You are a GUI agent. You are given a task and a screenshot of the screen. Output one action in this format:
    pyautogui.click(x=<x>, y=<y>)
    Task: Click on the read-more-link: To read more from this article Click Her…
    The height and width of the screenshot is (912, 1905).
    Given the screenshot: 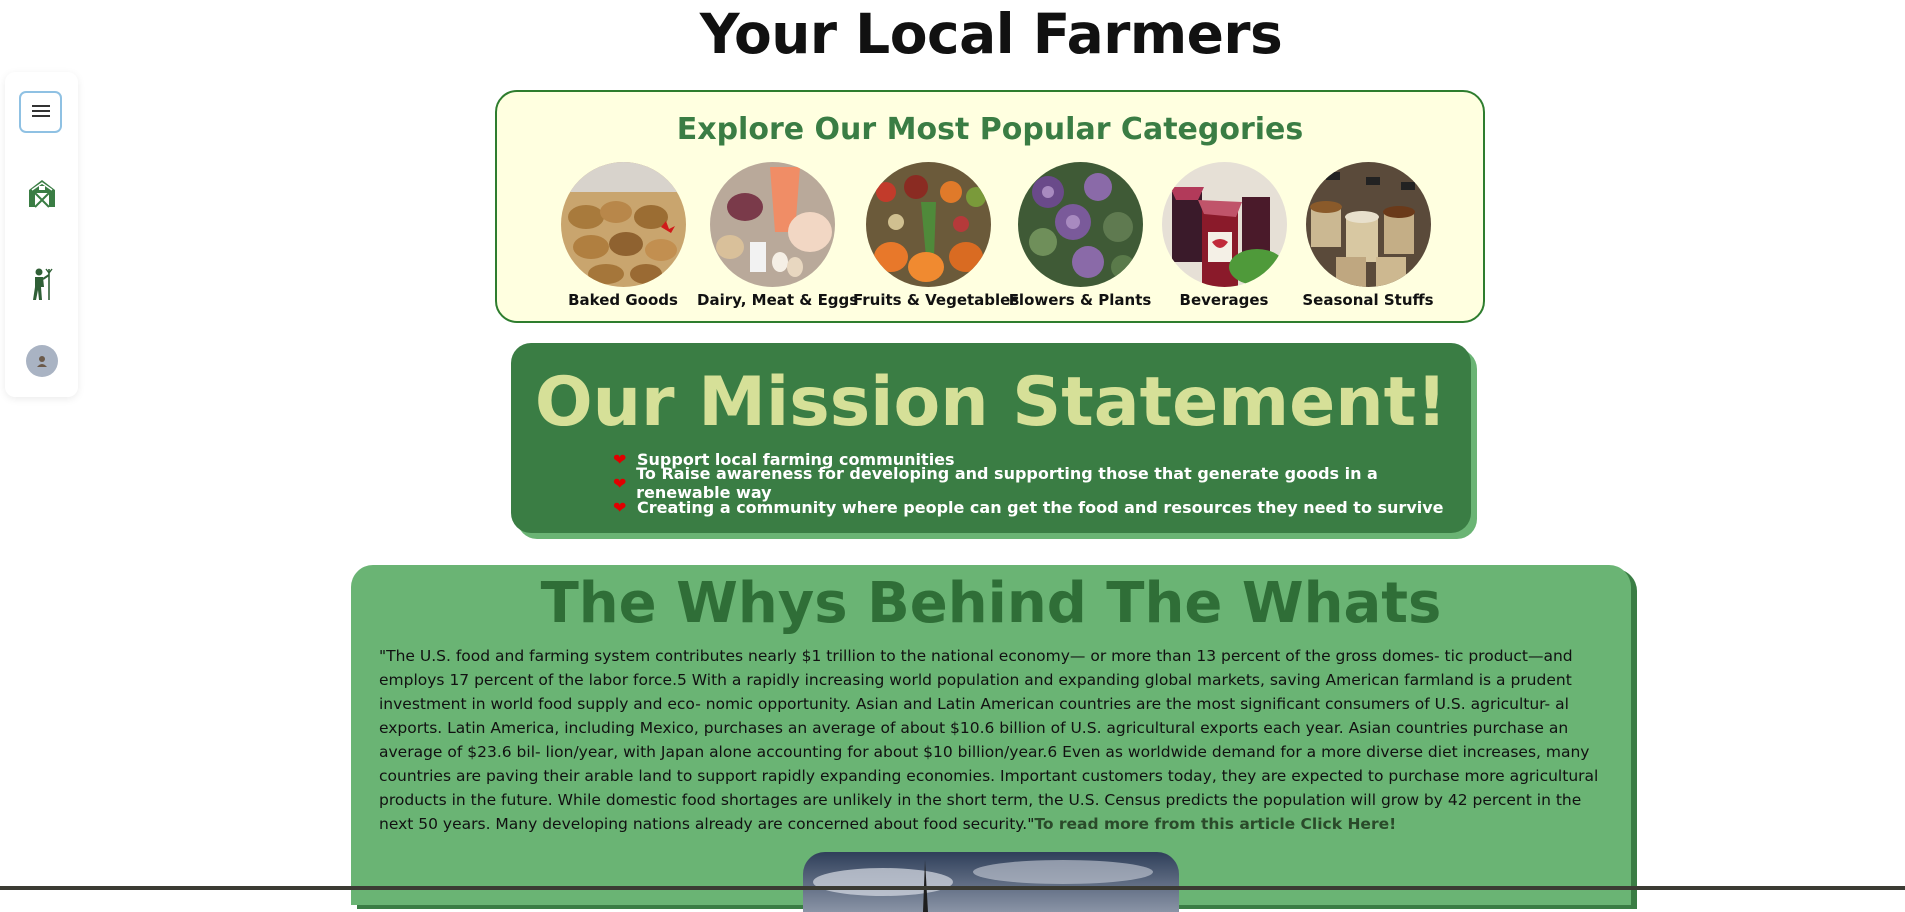 What is the action you would take?
    pyautogui.click(x=1215, y=824)
    